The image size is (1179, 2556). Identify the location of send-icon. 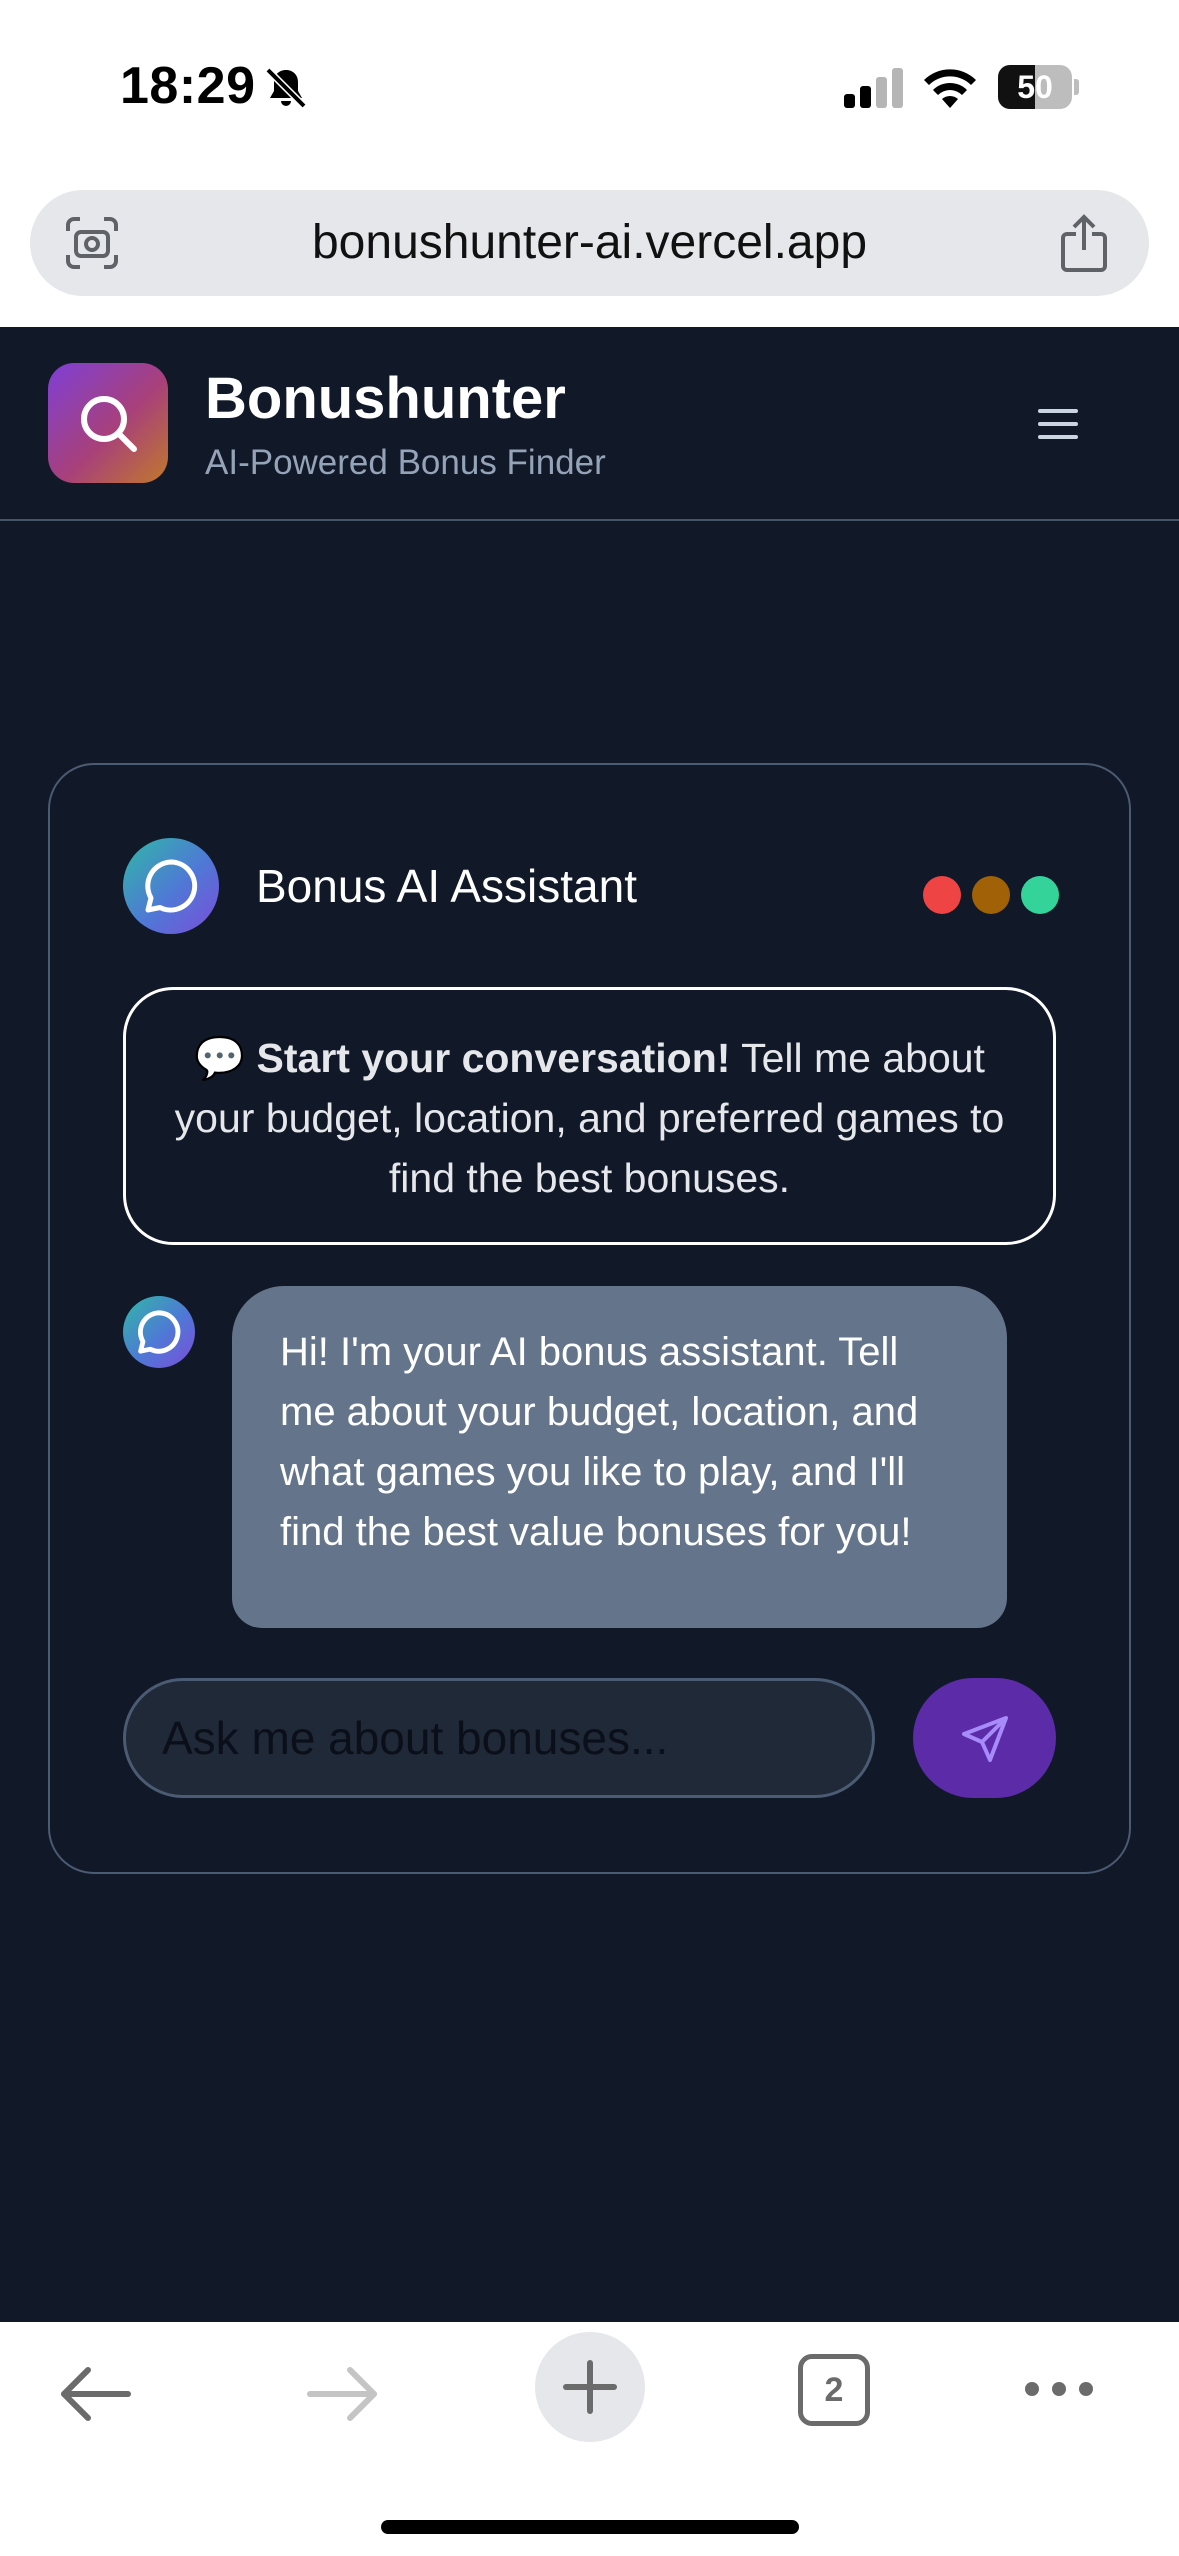
(985, 1739).